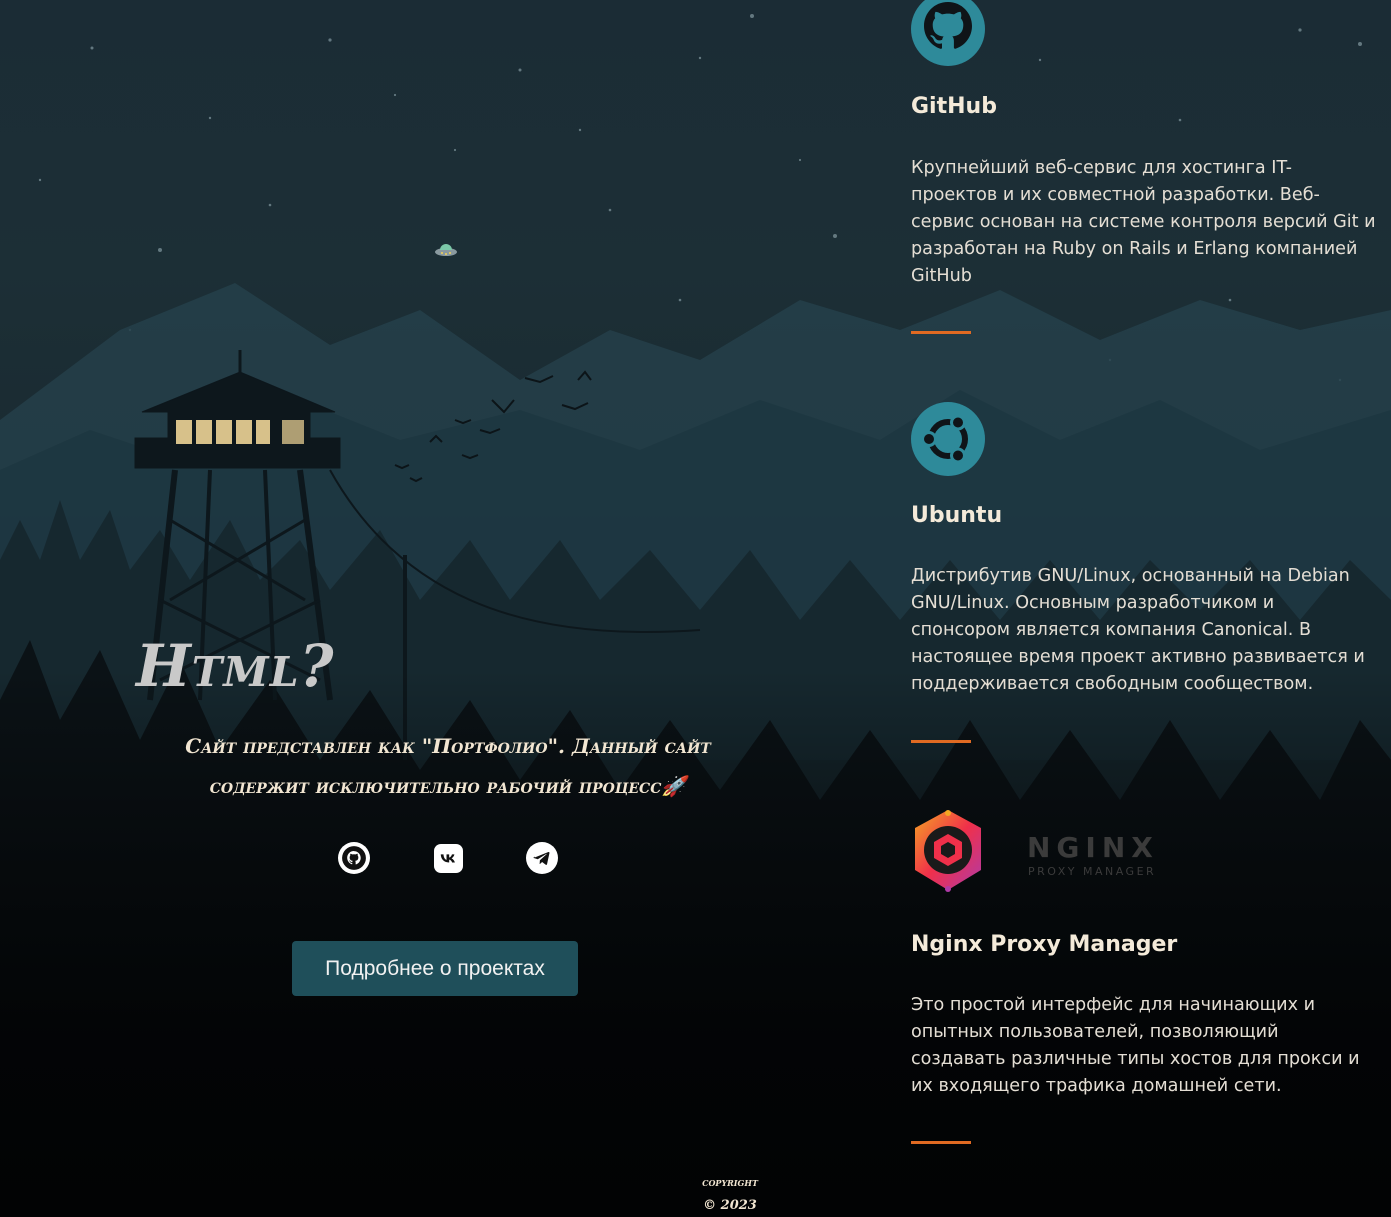  I want to click on github-icon, so click(354, 858).